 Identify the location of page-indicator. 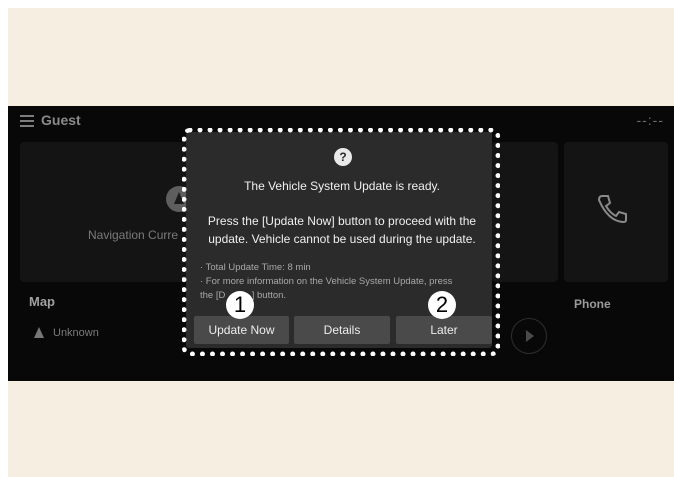
(340, 377).